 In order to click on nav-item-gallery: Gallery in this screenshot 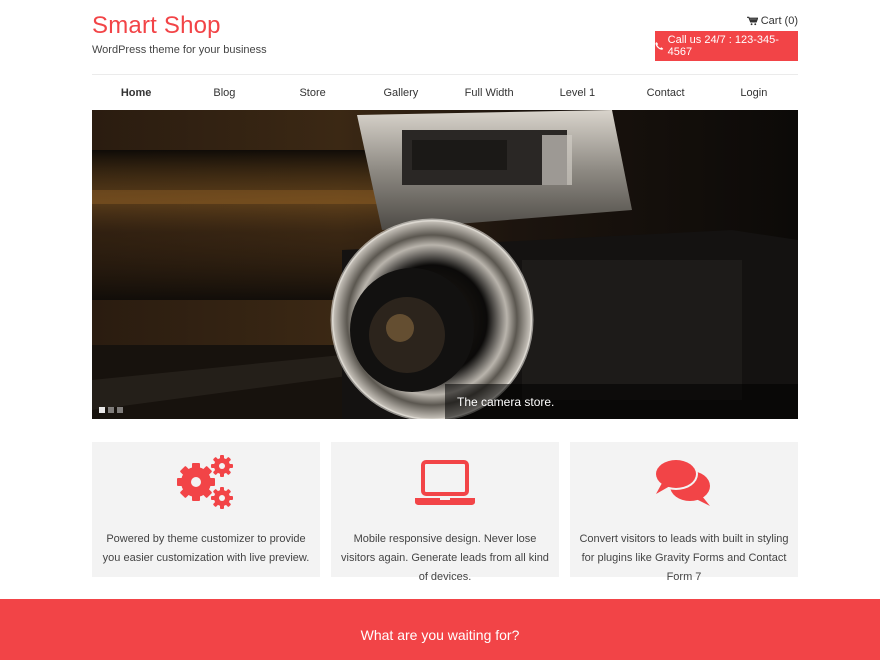, I will do `click(401, 92)`.